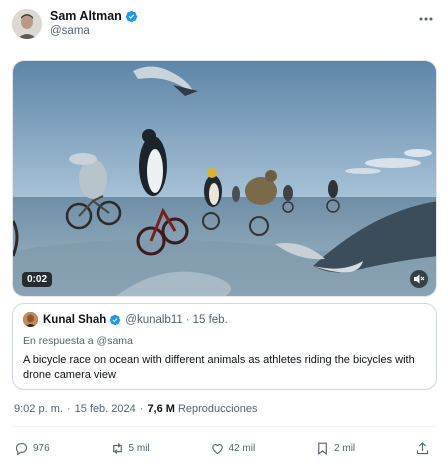  Describe the element at coordinates (210, 319) in the screenshot. I see `quoted-date: 15 feb.` at that location.